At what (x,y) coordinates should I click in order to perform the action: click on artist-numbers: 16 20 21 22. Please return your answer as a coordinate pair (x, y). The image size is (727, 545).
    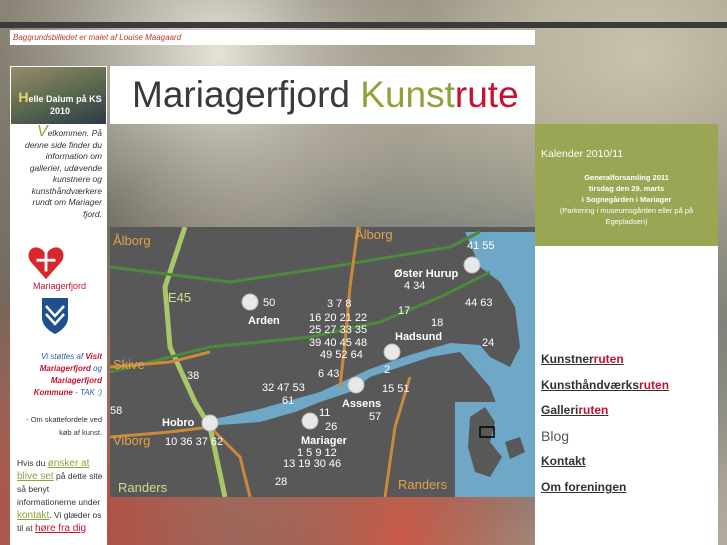
    Looking at the image, I should click on (338, 318).